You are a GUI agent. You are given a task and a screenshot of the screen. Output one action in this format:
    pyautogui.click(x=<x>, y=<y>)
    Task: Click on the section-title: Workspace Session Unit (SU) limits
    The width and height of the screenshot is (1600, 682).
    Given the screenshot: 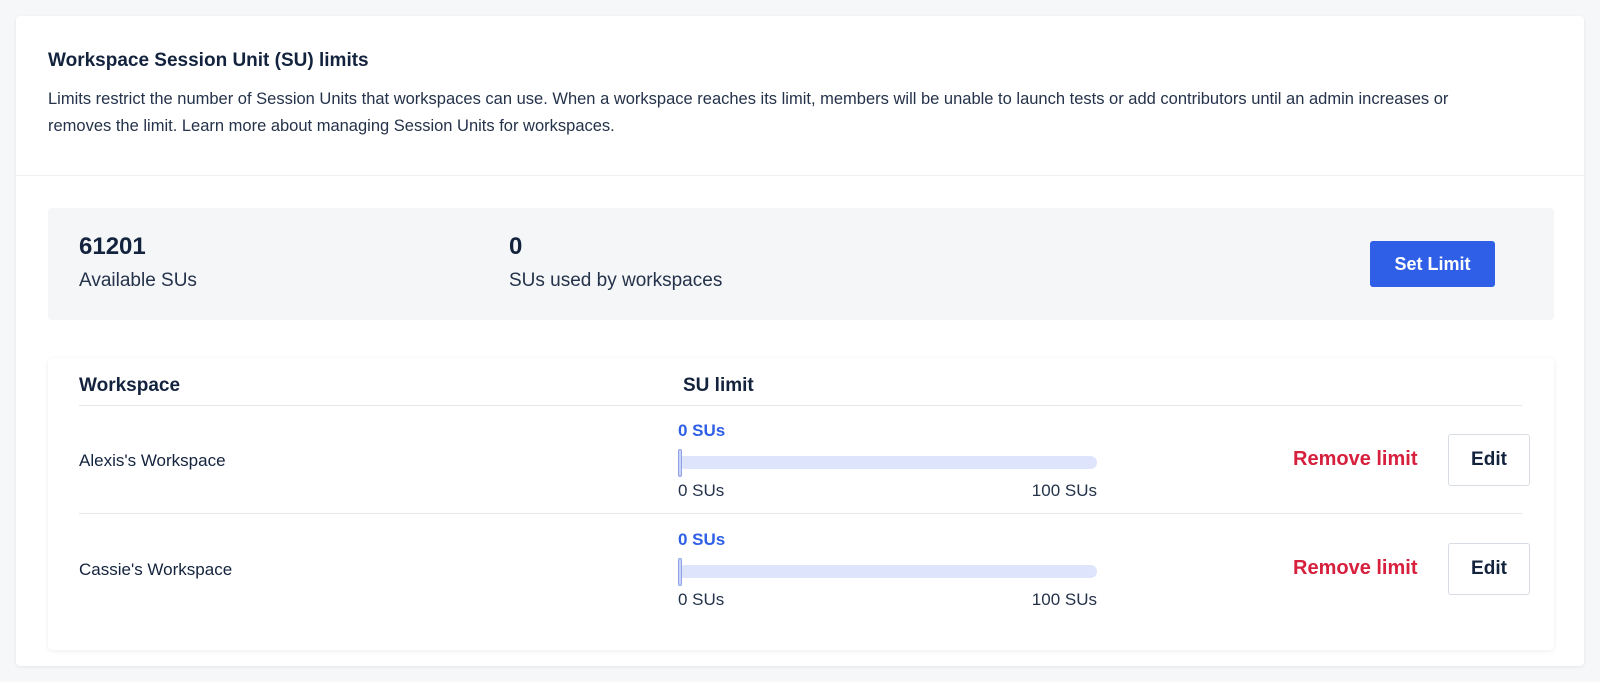 What is the action you would take?
    pyautogui.click(x=208, y=60)
    